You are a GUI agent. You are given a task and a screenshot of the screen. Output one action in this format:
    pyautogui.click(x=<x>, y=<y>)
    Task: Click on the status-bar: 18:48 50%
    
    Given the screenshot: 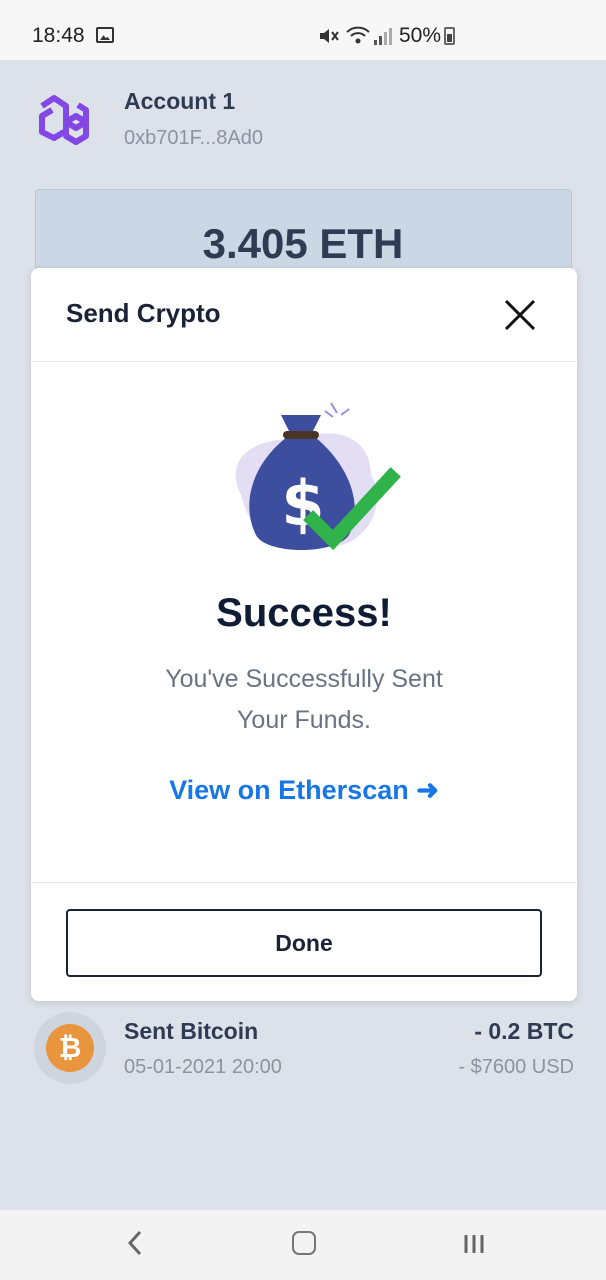 What is the action you would take?
    pyautogui.click(x=303, y=30)
    